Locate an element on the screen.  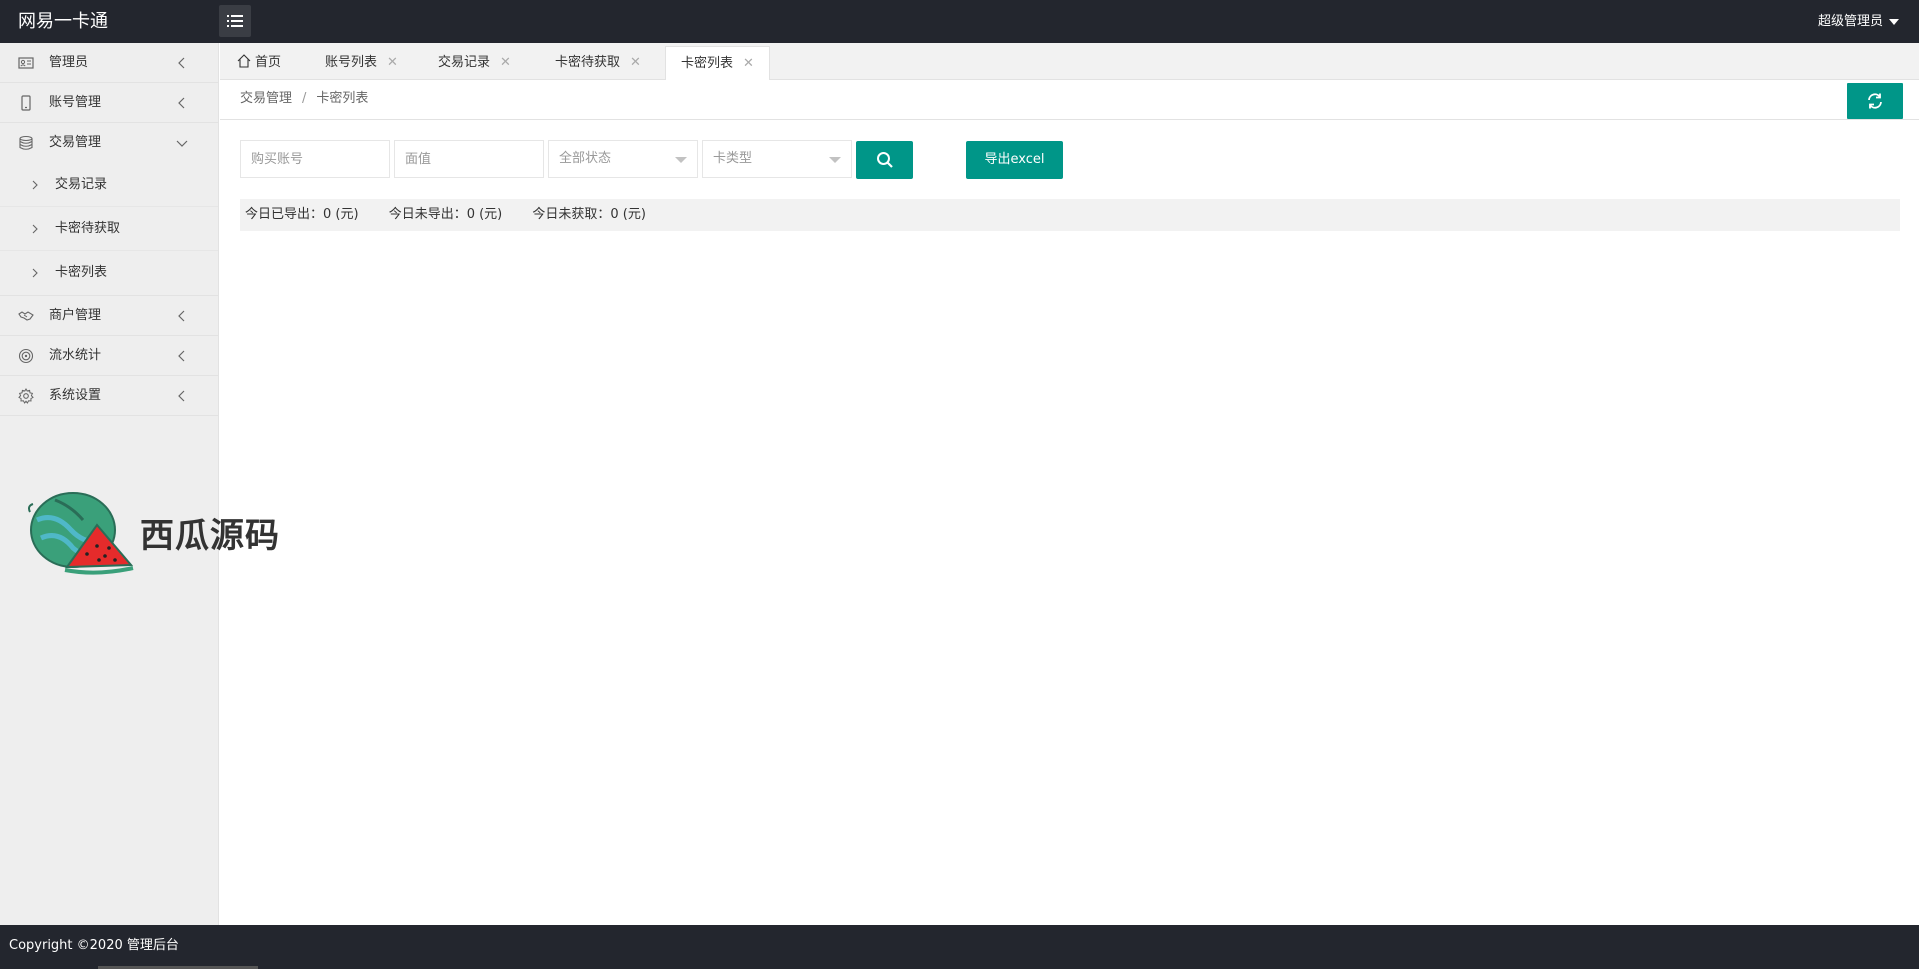
menu-toggle-button is located at coordinates (235, 21).